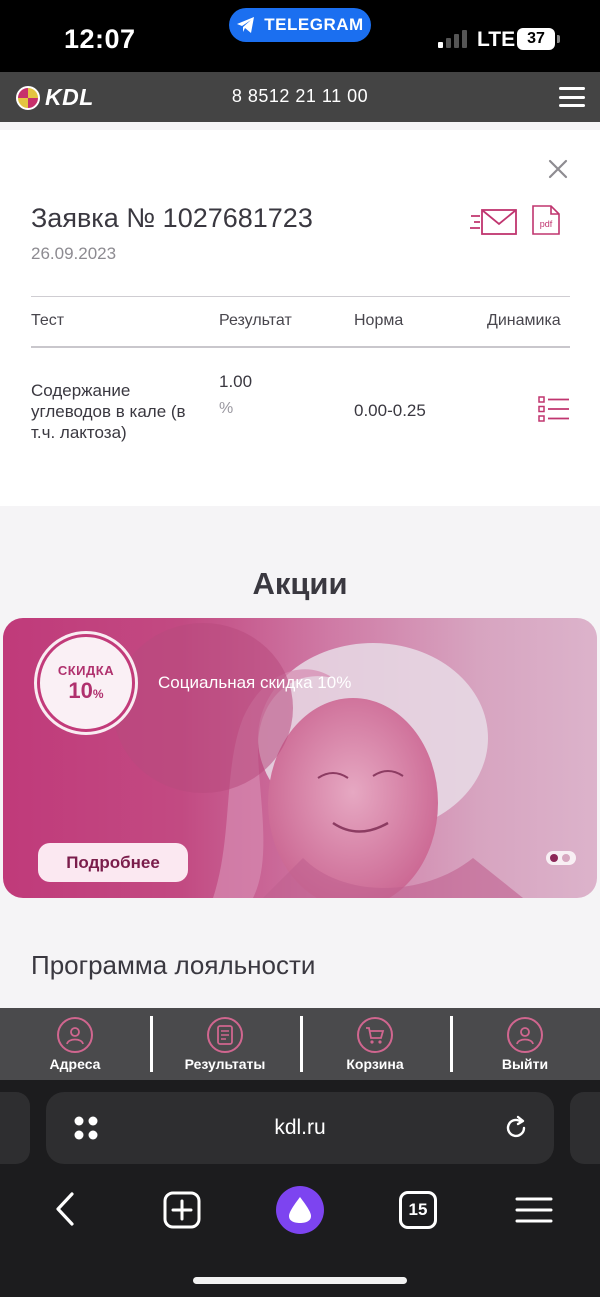 The image size is (600, 1297). I want to click on carousel-dots, so click(561, 858).